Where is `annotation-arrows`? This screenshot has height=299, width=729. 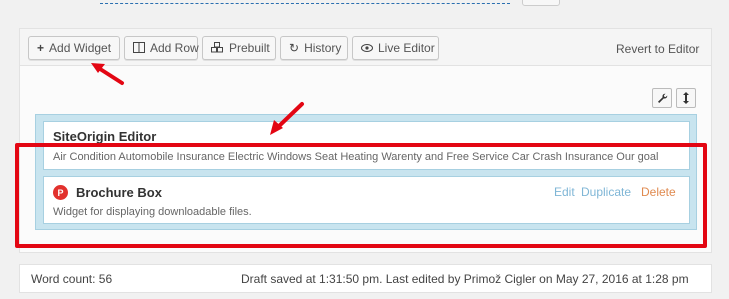 annotation-arrows is located at coordinates (197, 99).